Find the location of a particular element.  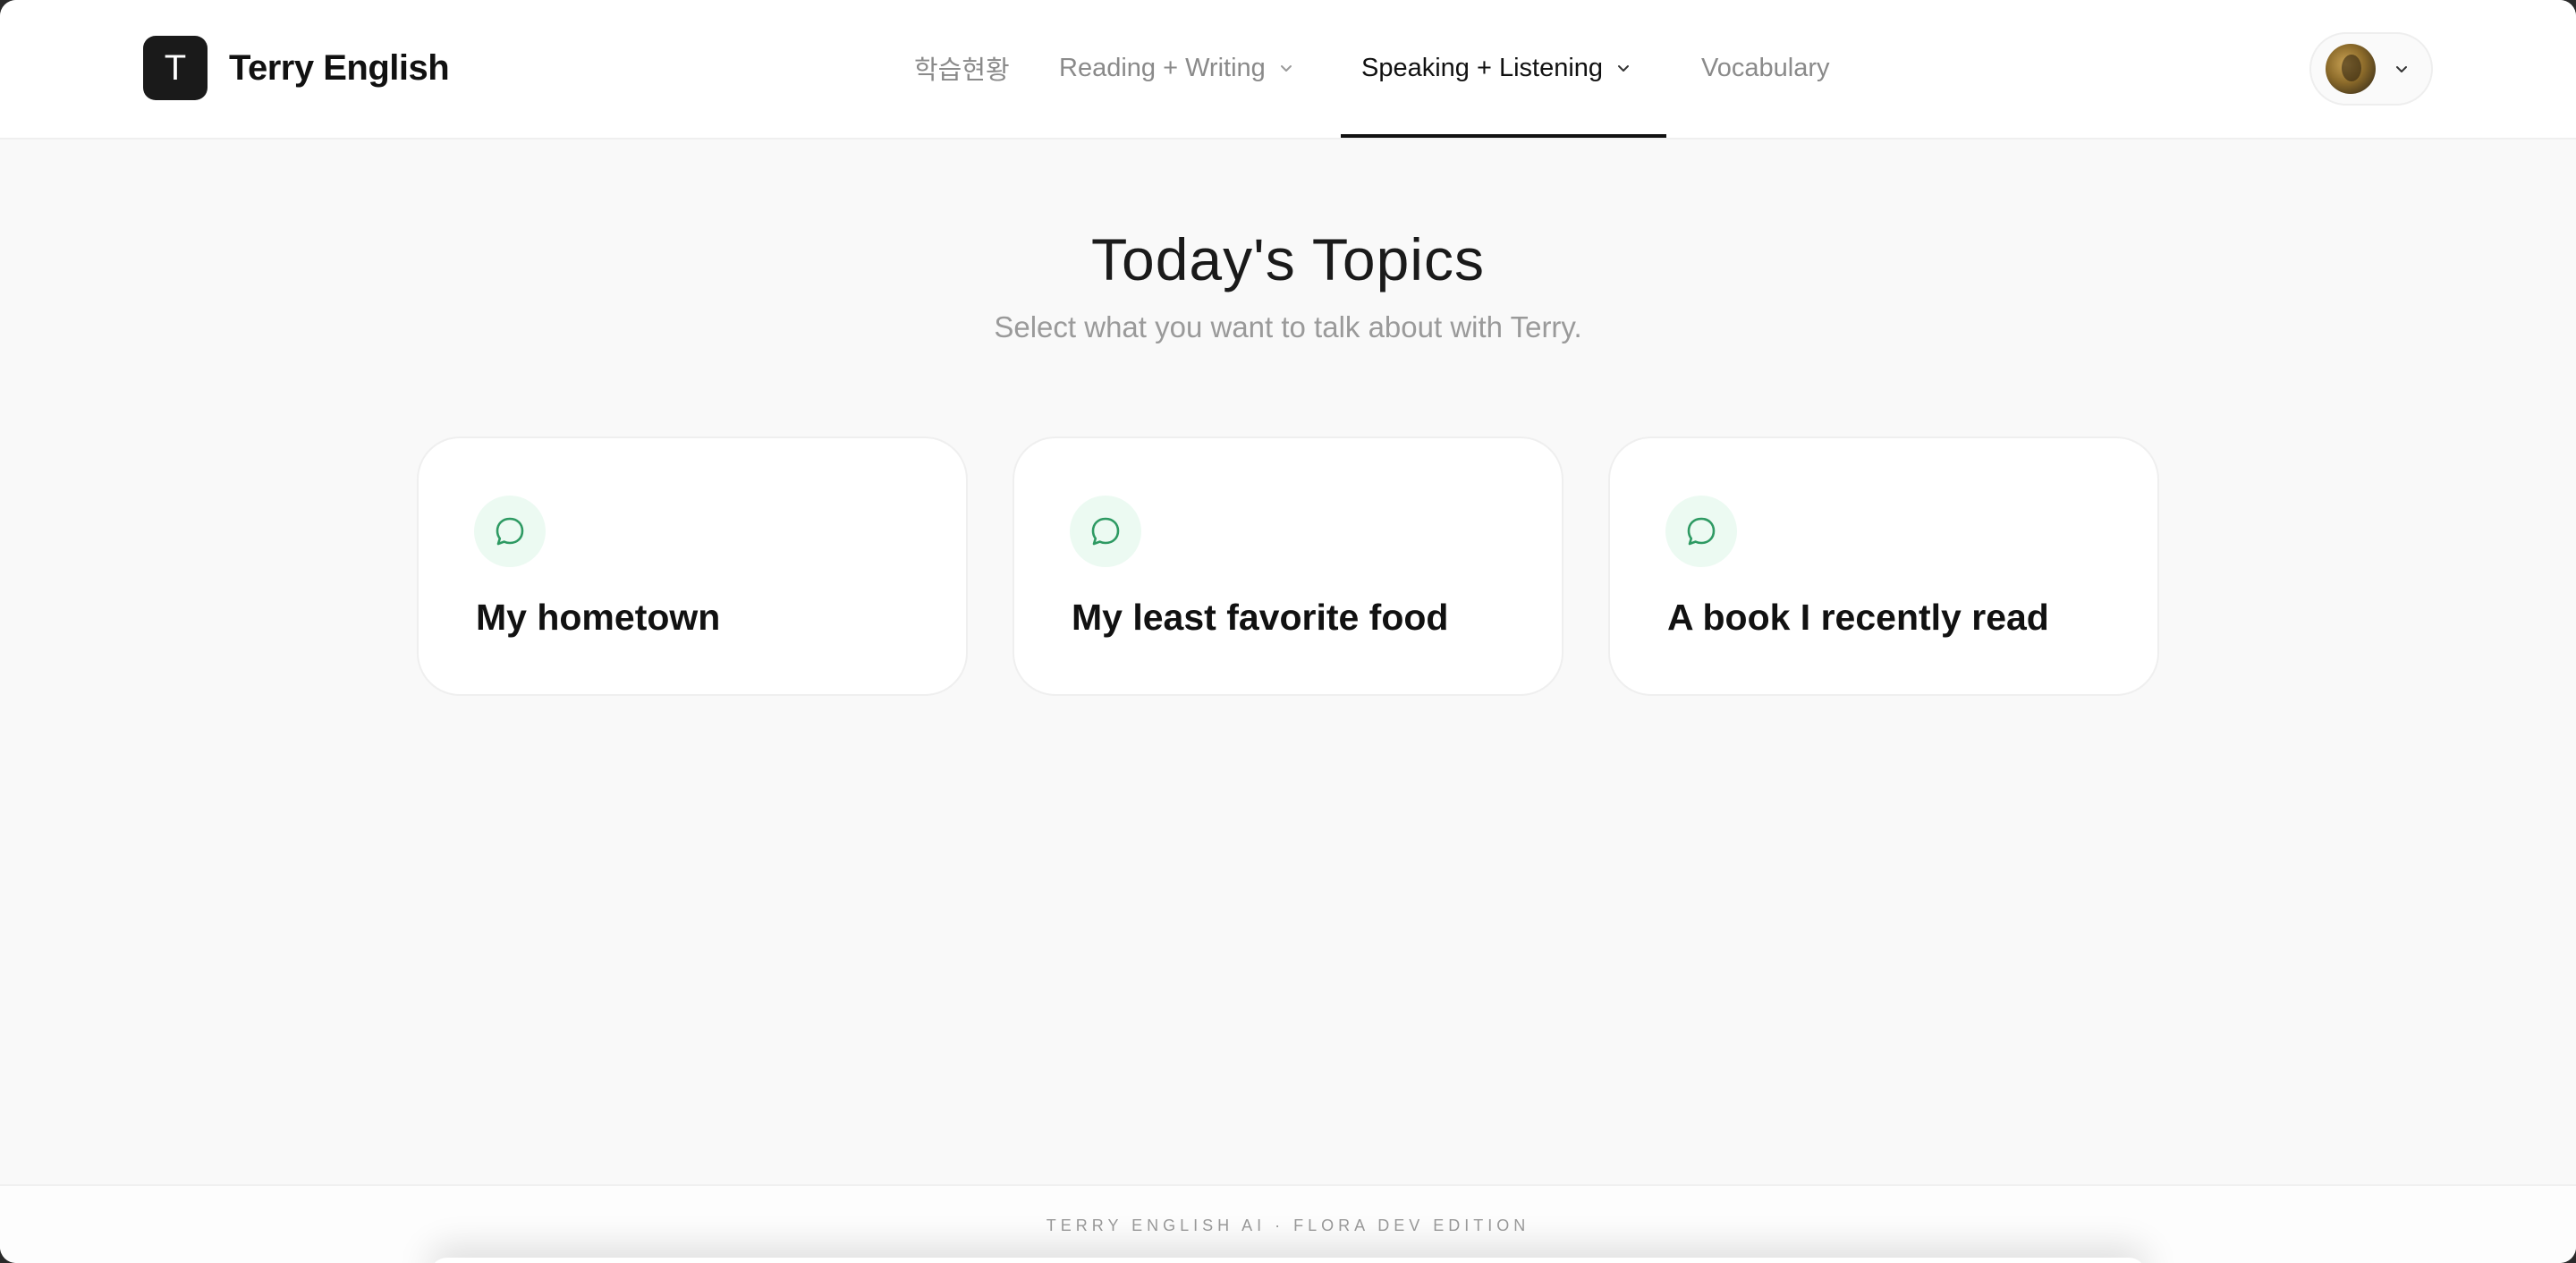

page-title: Today's Topics is located at coordinates (1288, 259).